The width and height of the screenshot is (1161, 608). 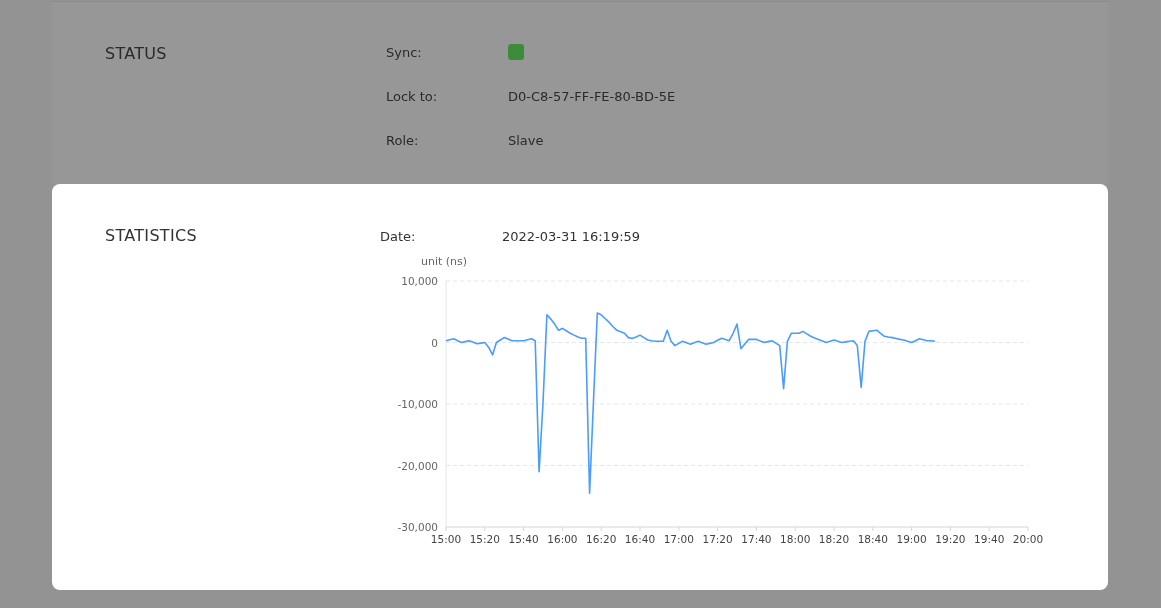 I want to click on x-tick-label: 18:00, so click(x=795, y=539).